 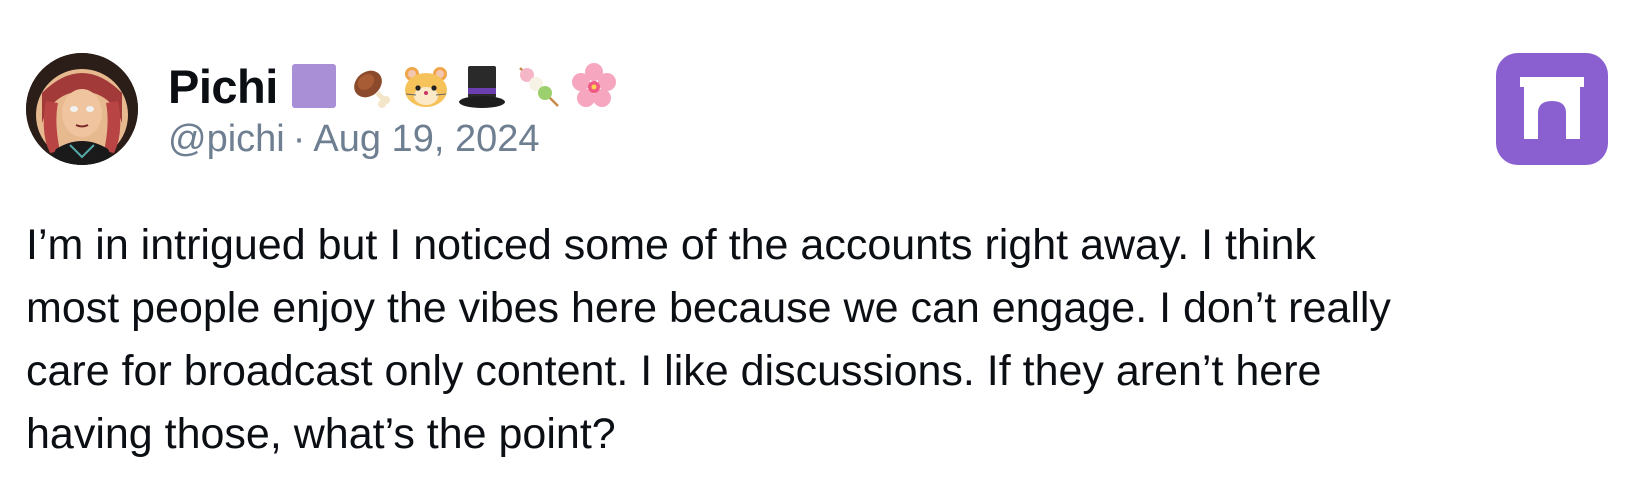 I want to click on name-row: Pichi, so click(x=394, y=86).